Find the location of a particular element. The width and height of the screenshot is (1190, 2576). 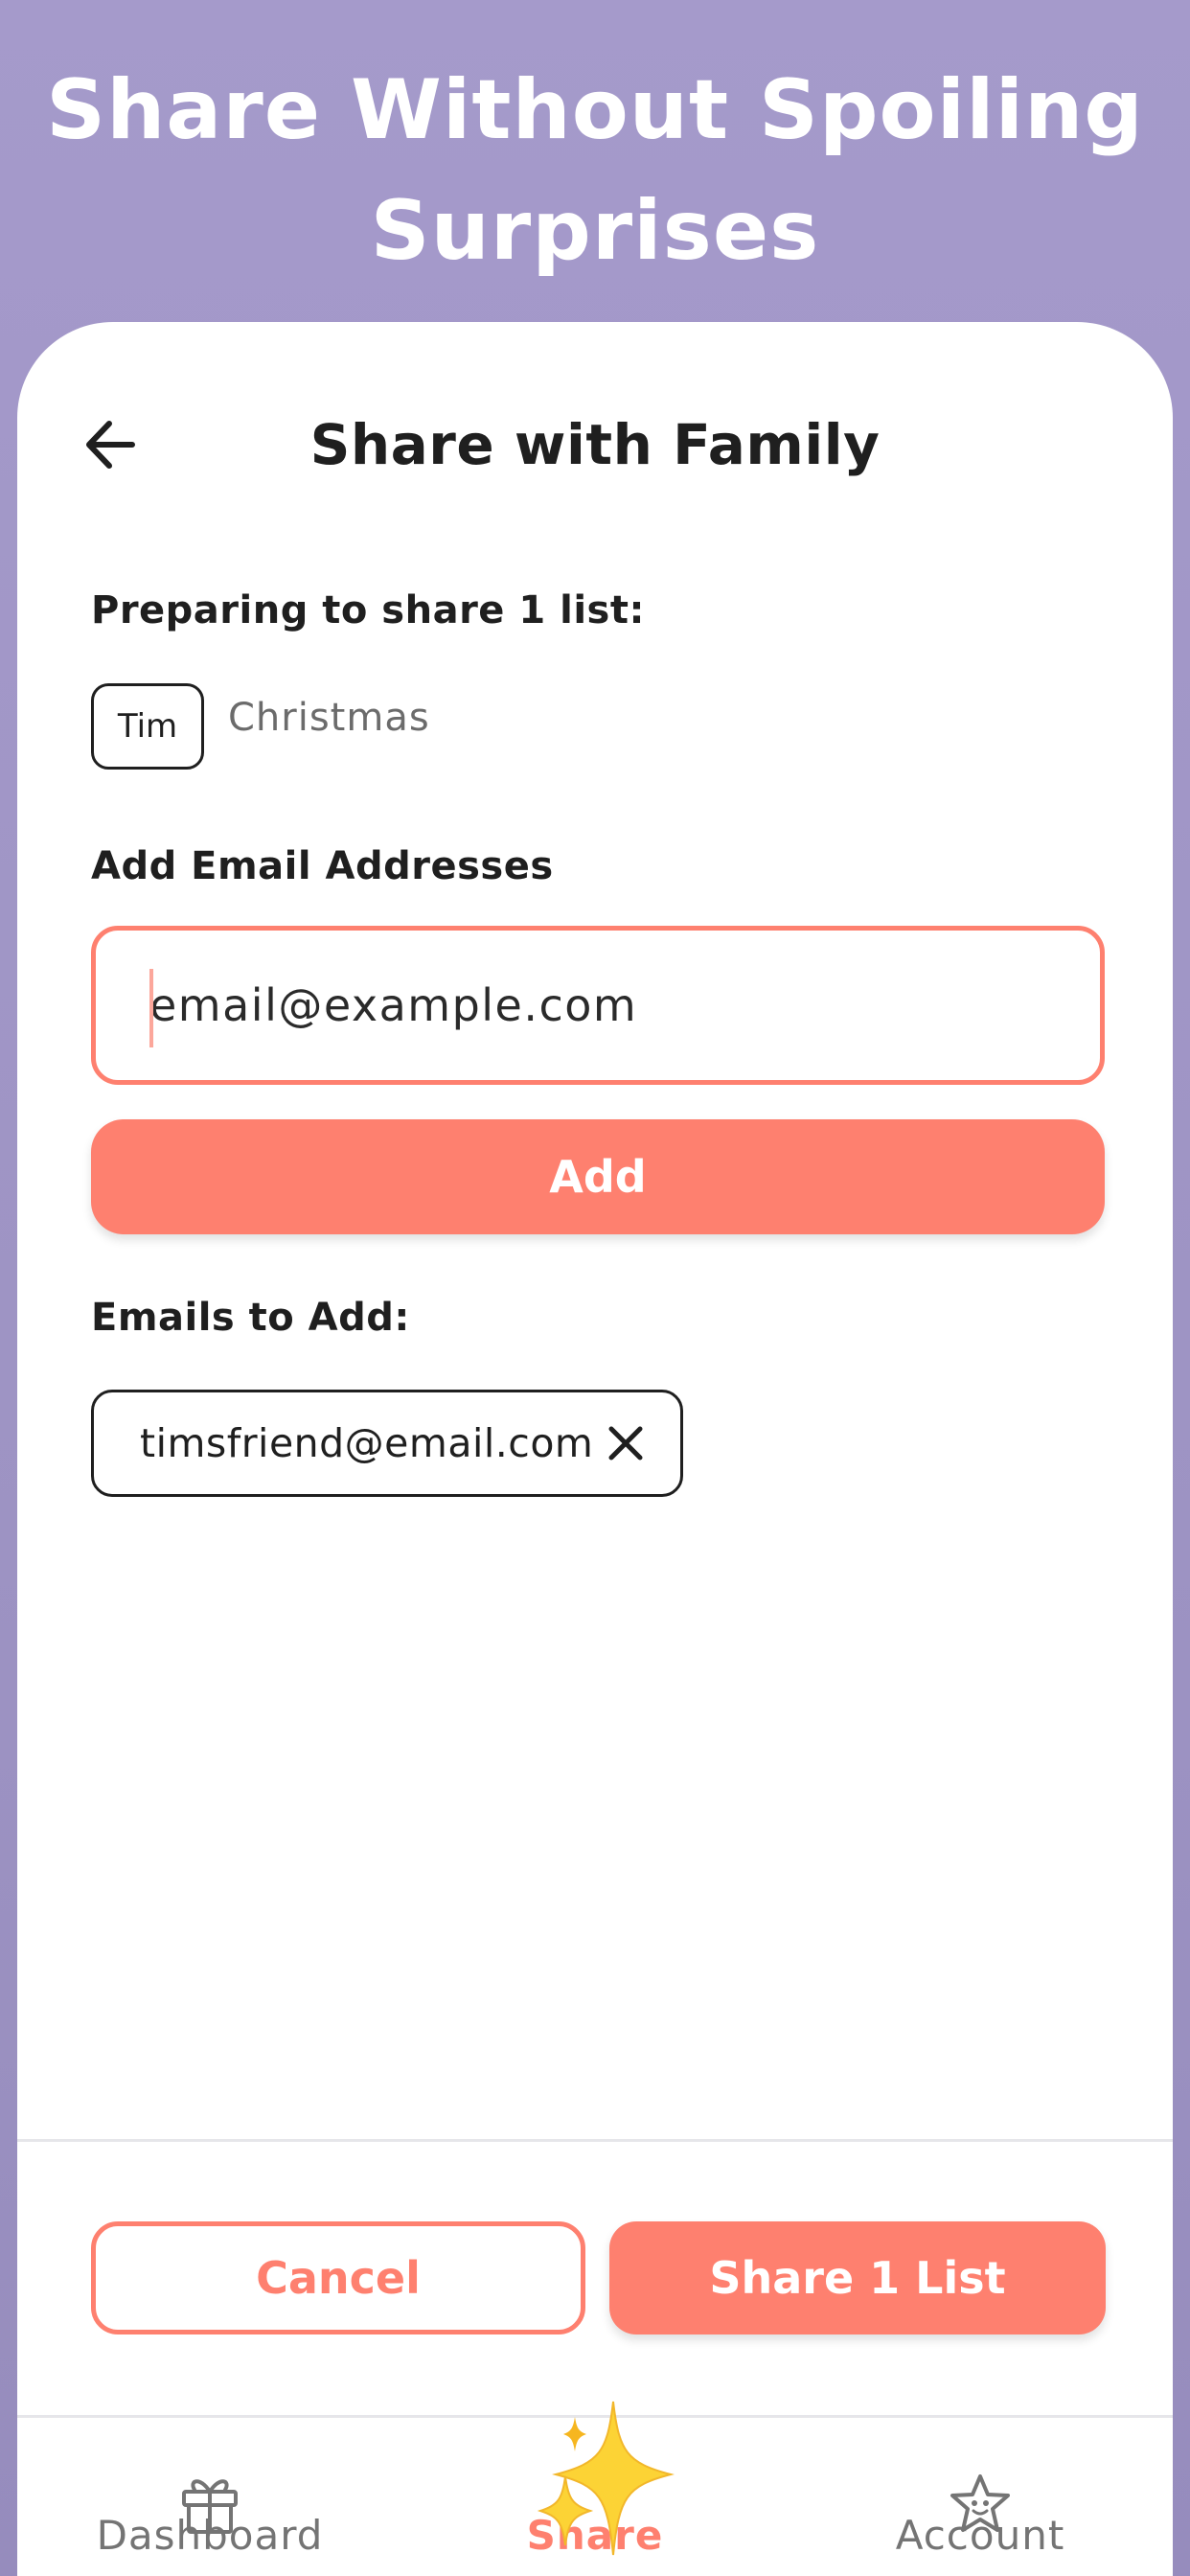

email-chip: timsfriend@email.com is located at coordinates (387, 1443).